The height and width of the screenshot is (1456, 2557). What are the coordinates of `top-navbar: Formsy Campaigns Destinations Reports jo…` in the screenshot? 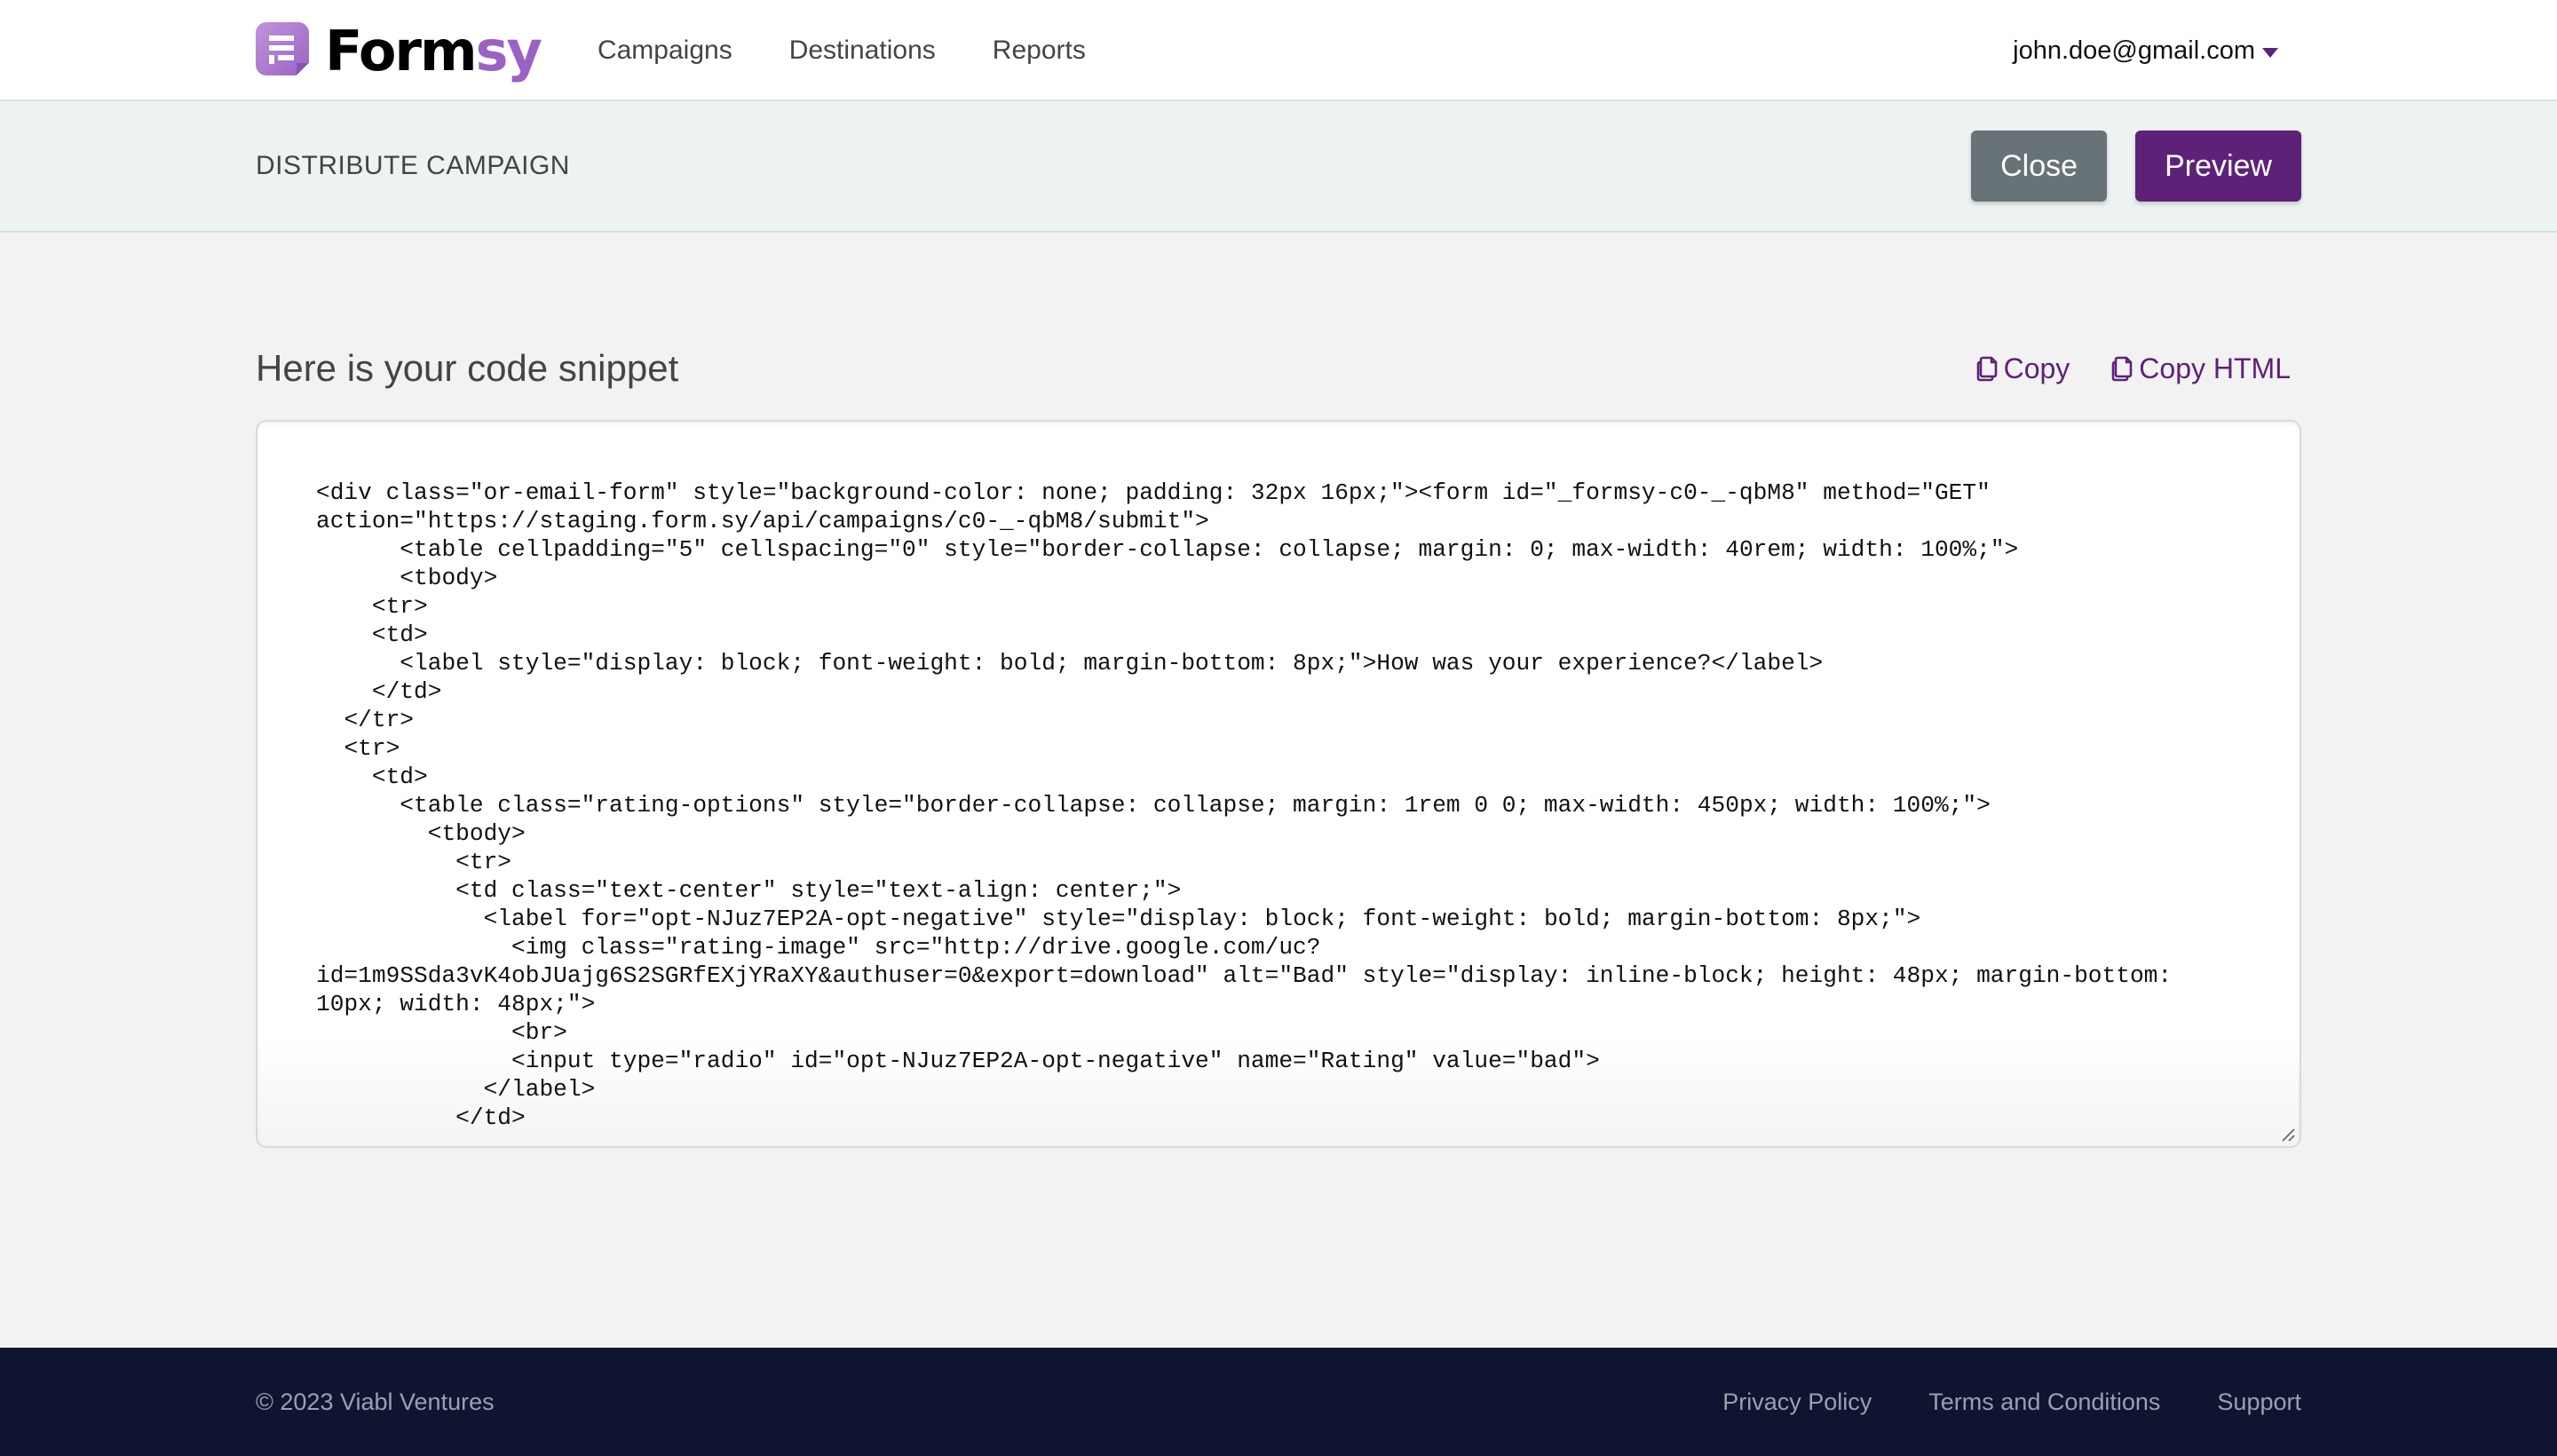 It's located at (1278, 50).